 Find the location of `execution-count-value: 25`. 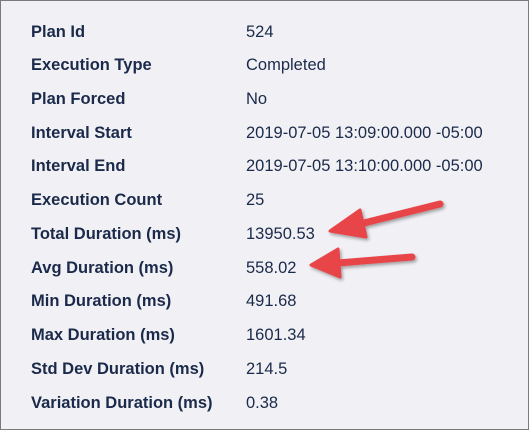

execution-count-value: 25 is located at coordinates (255, 200).